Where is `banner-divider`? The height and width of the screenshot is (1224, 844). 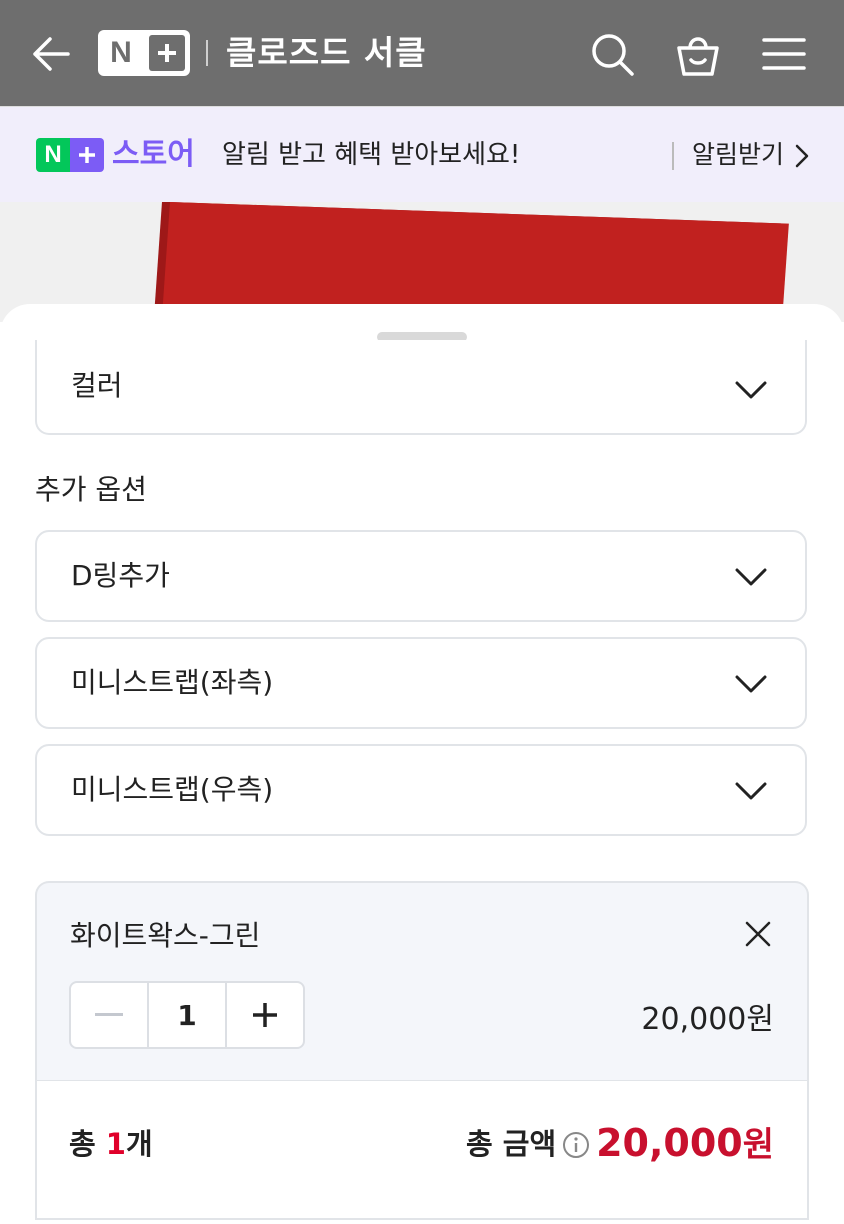 banner-divider is located at coordinates (673, 156).